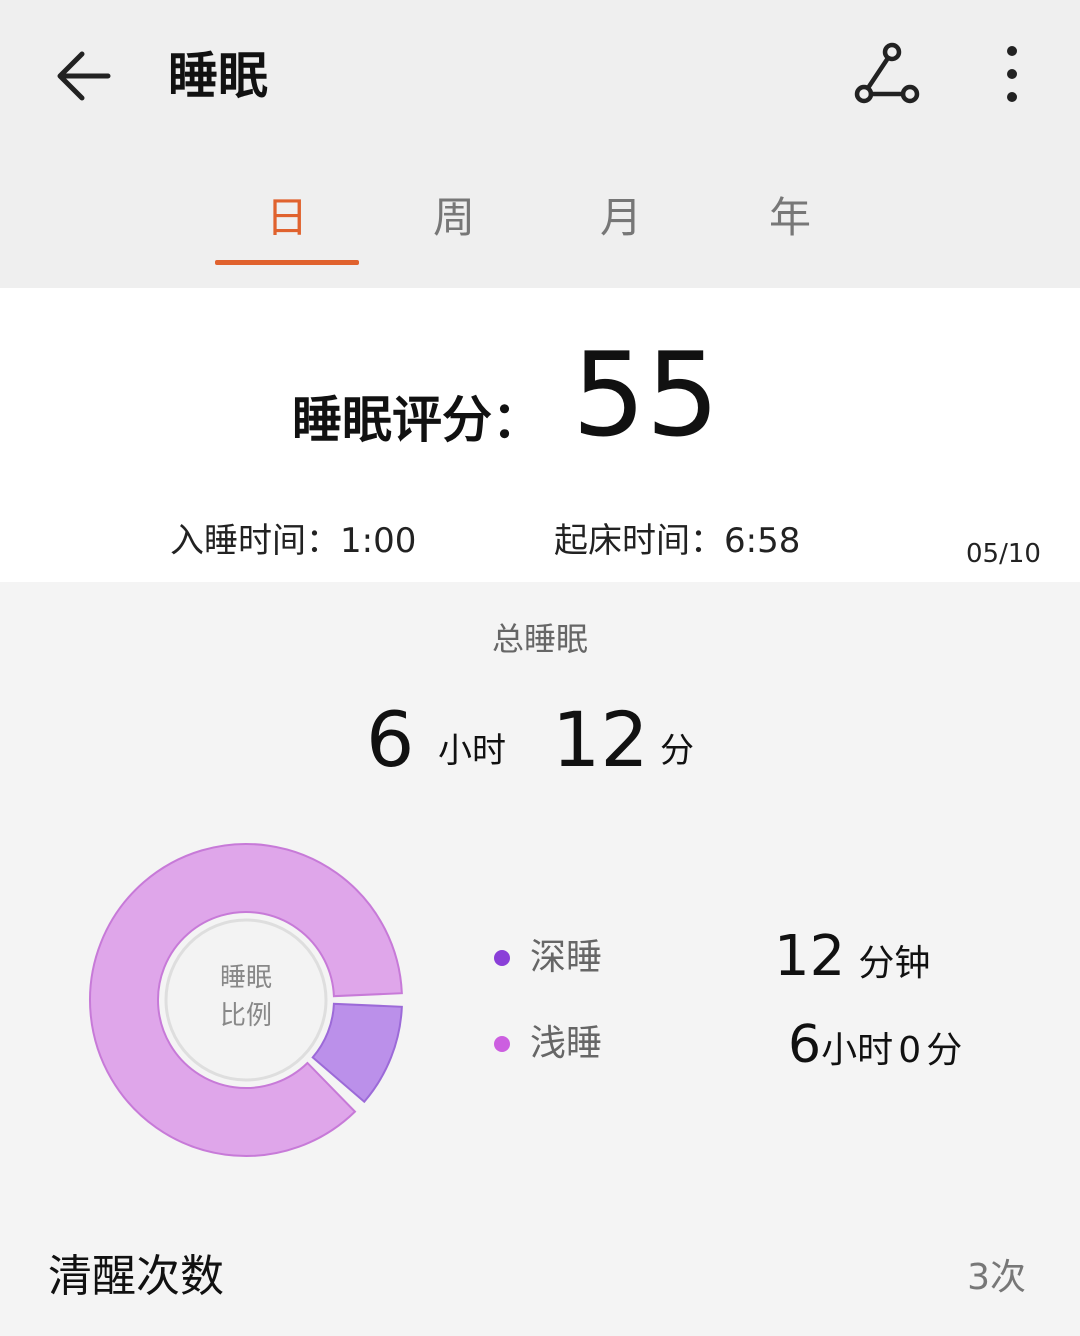  I want to click on light-sleep-minutes: 0, so click(910, 1050).